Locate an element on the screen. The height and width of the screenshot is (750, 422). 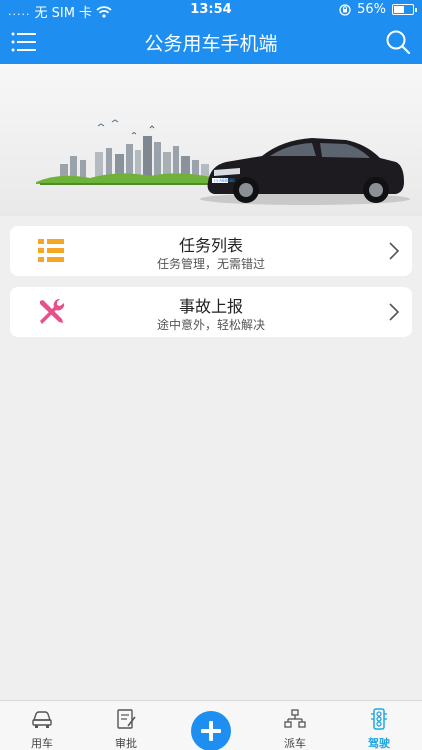
battery-fill is located at coordinates (399, 9).